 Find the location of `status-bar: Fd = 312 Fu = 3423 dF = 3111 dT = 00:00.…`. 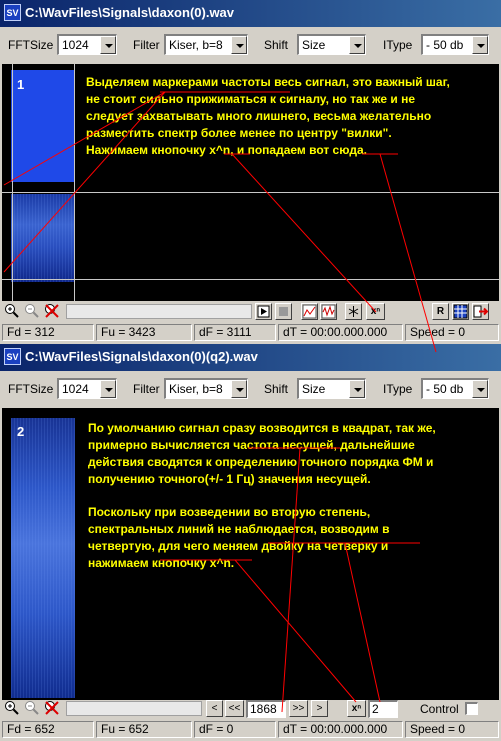

status-bar: Fd = 312 Fu = 3423 dF = 3111 dT = 00:00.… is located at coordinates (250, 332).